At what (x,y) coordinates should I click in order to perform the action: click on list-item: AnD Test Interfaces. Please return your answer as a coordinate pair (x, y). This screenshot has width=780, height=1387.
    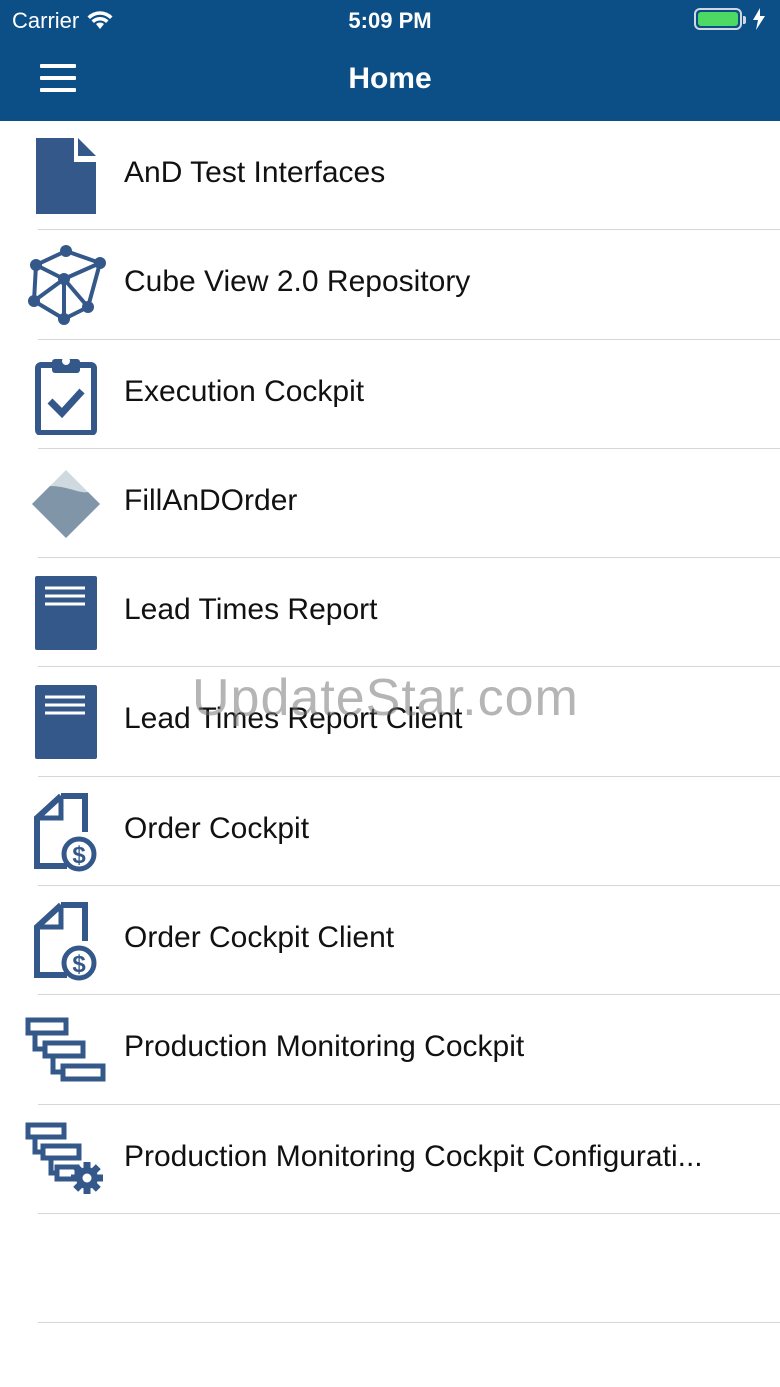
    Looking at the image, I should click on (390, 176).